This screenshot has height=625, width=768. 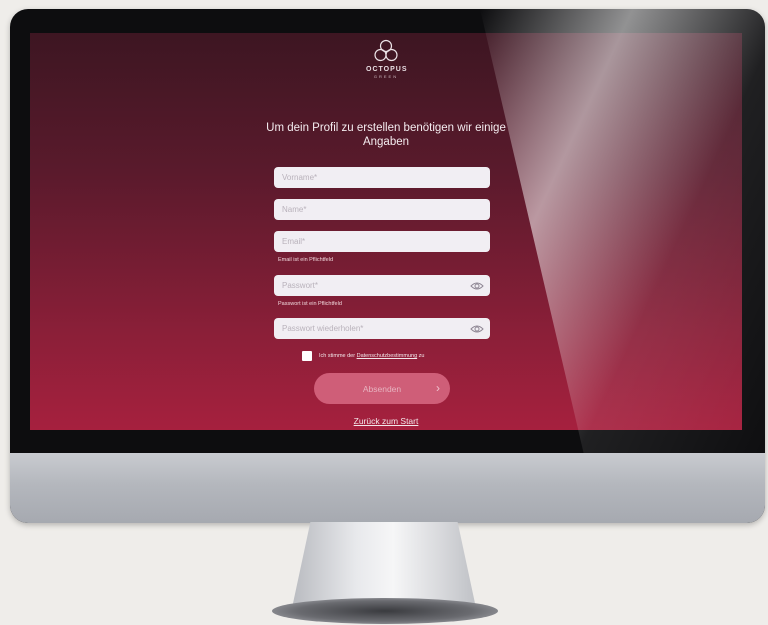 I want to click on privacy-policy-link: Datenschutzbestimmung, so click(x=387, y=356).